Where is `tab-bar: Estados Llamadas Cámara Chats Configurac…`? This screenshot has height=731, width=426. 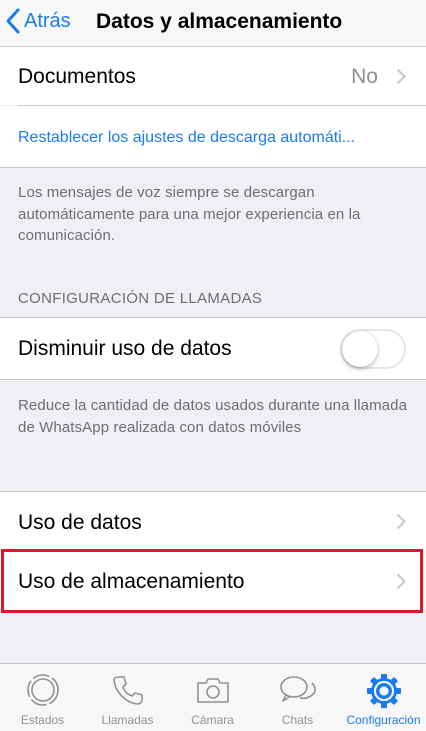
tab-bar: Estados Llamadas Cámara Chats Configurac… is located at coordinates (213, 697).